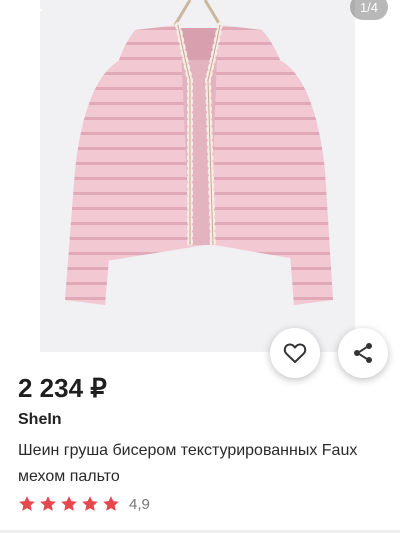  What do you see at coordinates (40, 420) in the screenshot?
I see `product-brand: SheIn` at bounding box center [40, 420].